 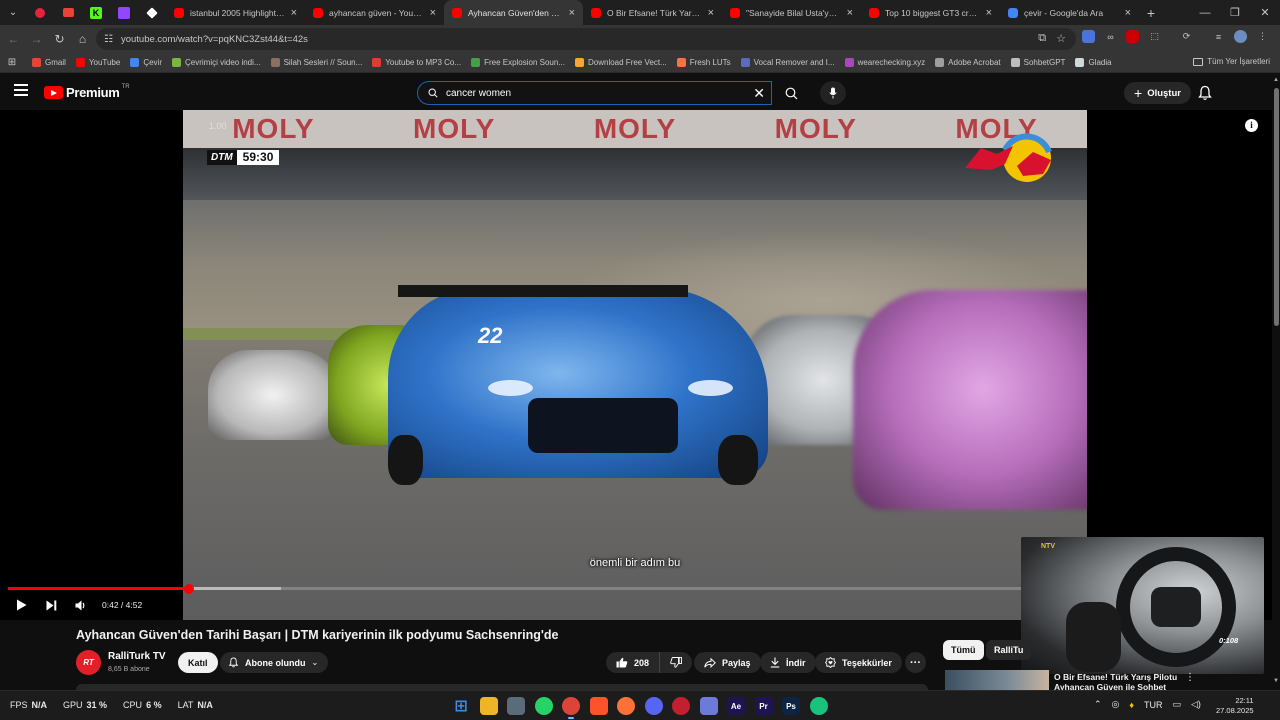 What do you see at coordinates (1276, 681) in the screenshot?
I see `scroll-down-arrow-icon: ▼` at bounding box center [1276, 681].